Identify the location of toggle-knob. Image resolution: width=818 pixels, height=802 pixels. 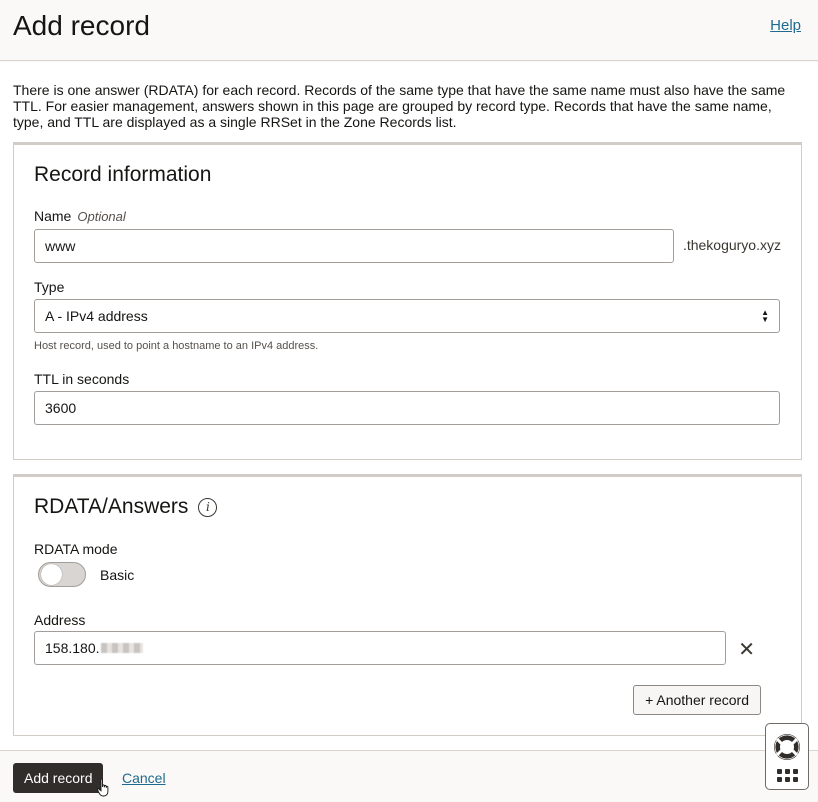
(51, 574).